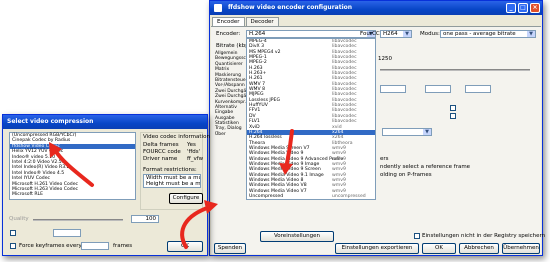 The width and height of the screenshot is (550, 262). Describe the element at coordinates (229, 134) in the screenshot. I see `side-nav-item: Über` at that location.